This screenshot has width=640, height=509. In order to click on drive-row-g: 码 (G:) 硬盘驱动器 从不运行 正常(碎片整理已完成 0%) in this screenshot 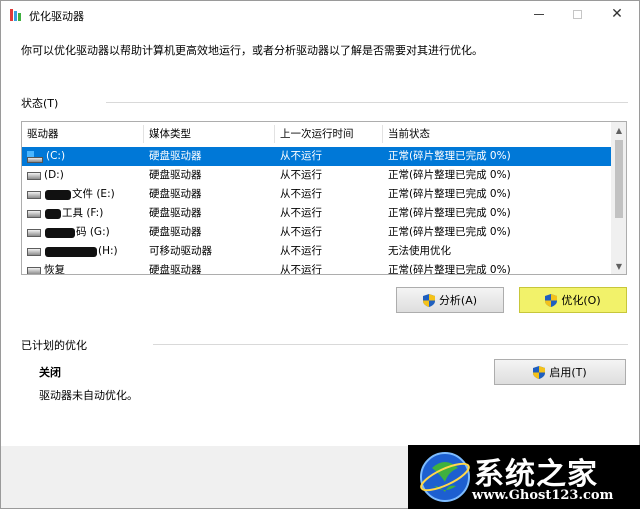, I will do `click(317, 232)`.